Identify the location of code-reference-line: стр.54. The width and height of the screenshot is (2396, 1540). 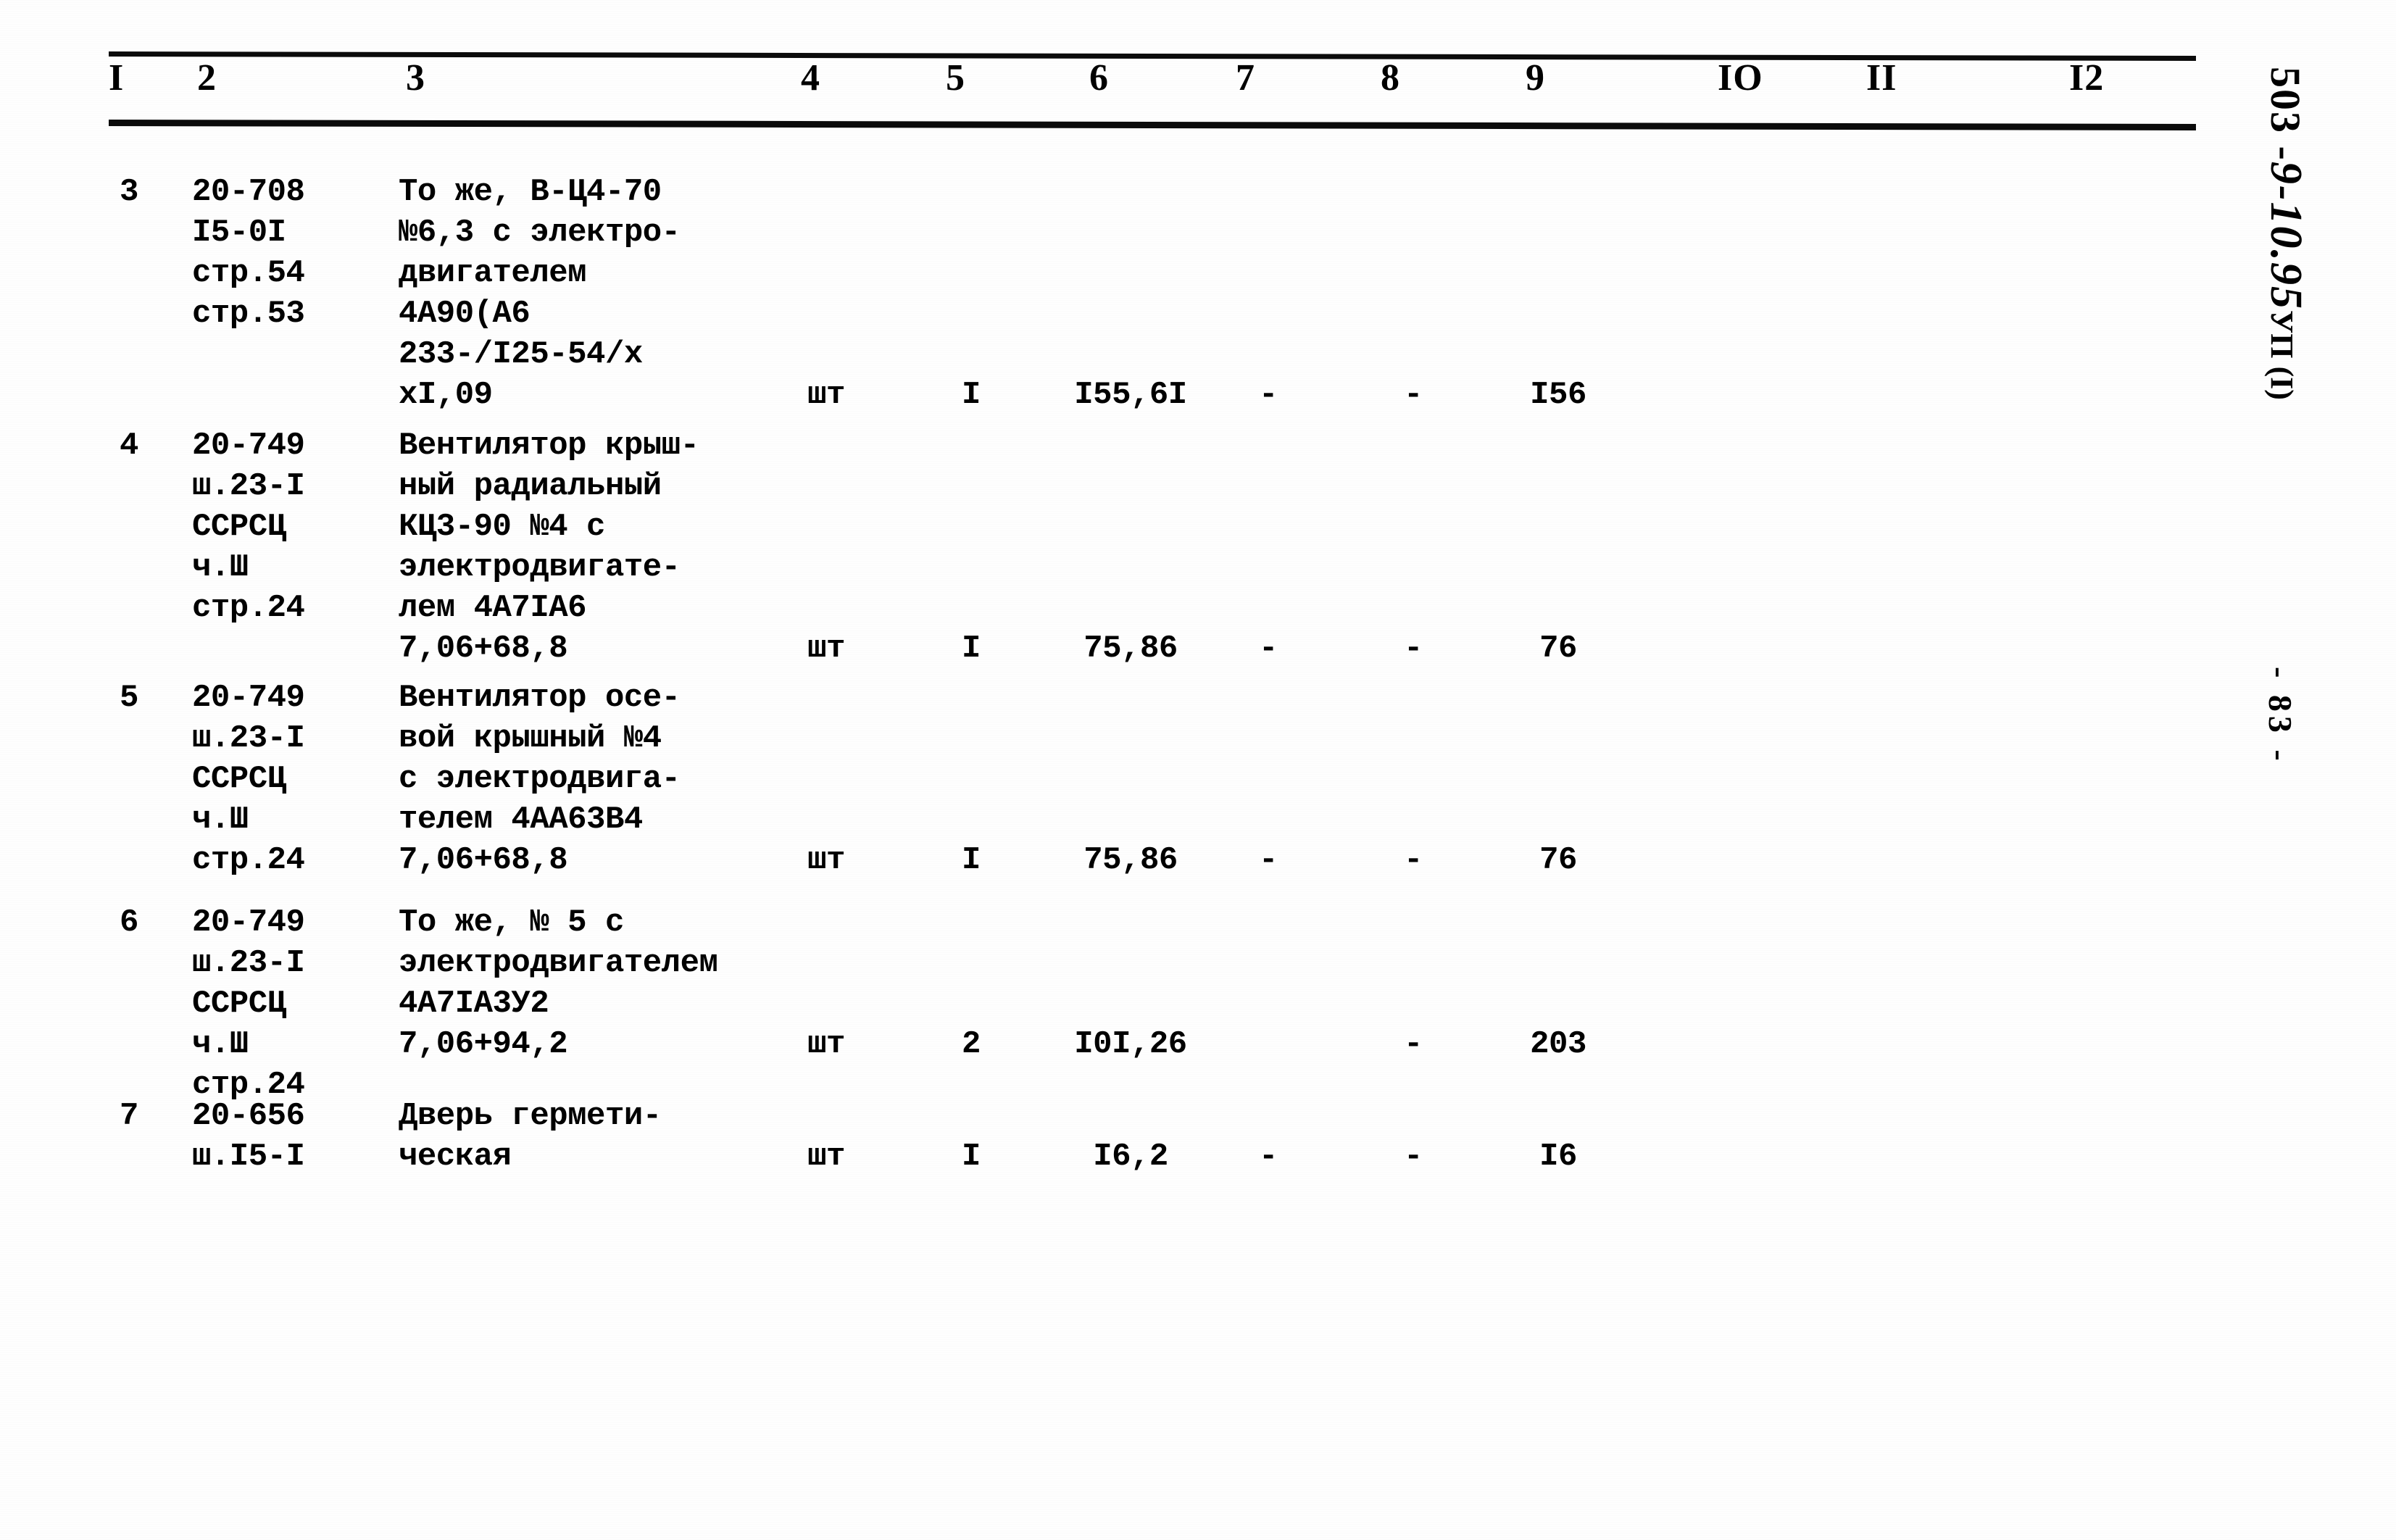
(248, 273).